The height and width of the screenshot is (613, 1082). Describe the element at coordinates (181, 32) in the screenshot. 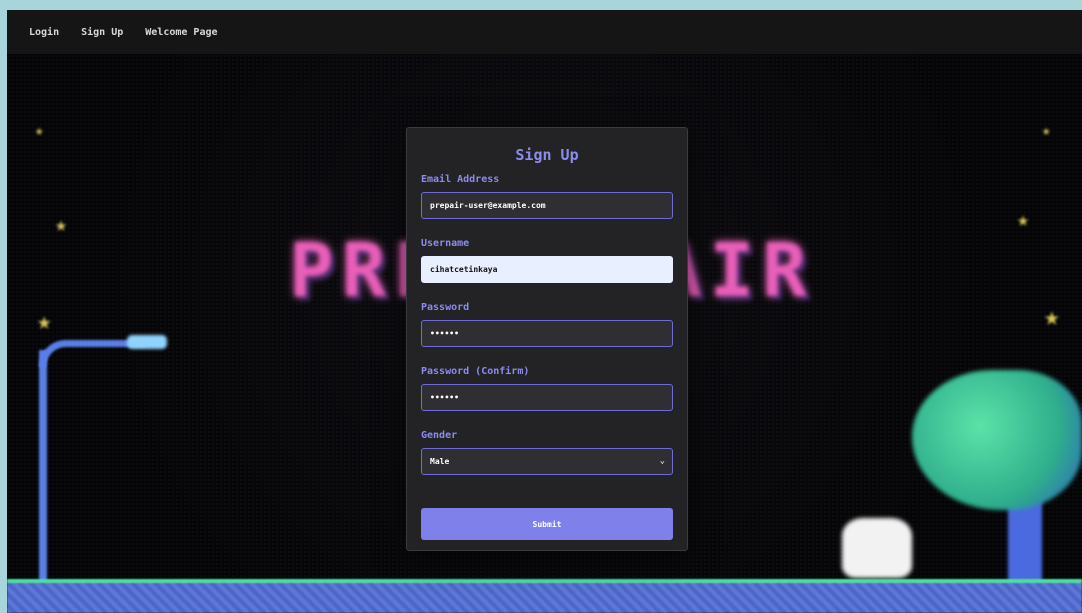

I see `nav-welcome-link: Welcome Page` at that location.